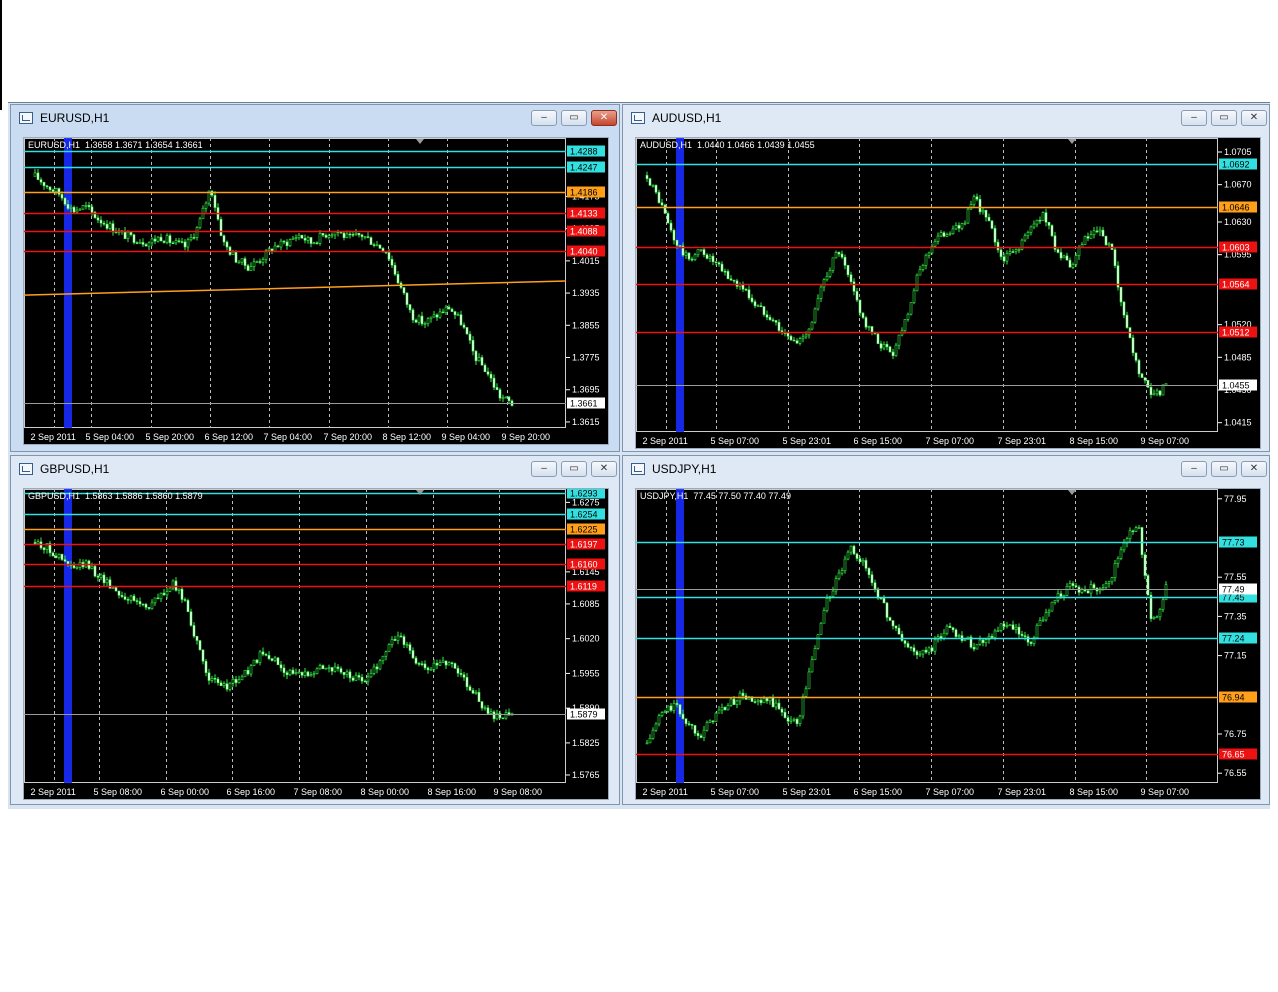 The image size is (1278, 992). What do you see at coordinates (586, 502) in the screenshot?
I see `price-axis-label: 1.6275` at bounding box center [586, 502].